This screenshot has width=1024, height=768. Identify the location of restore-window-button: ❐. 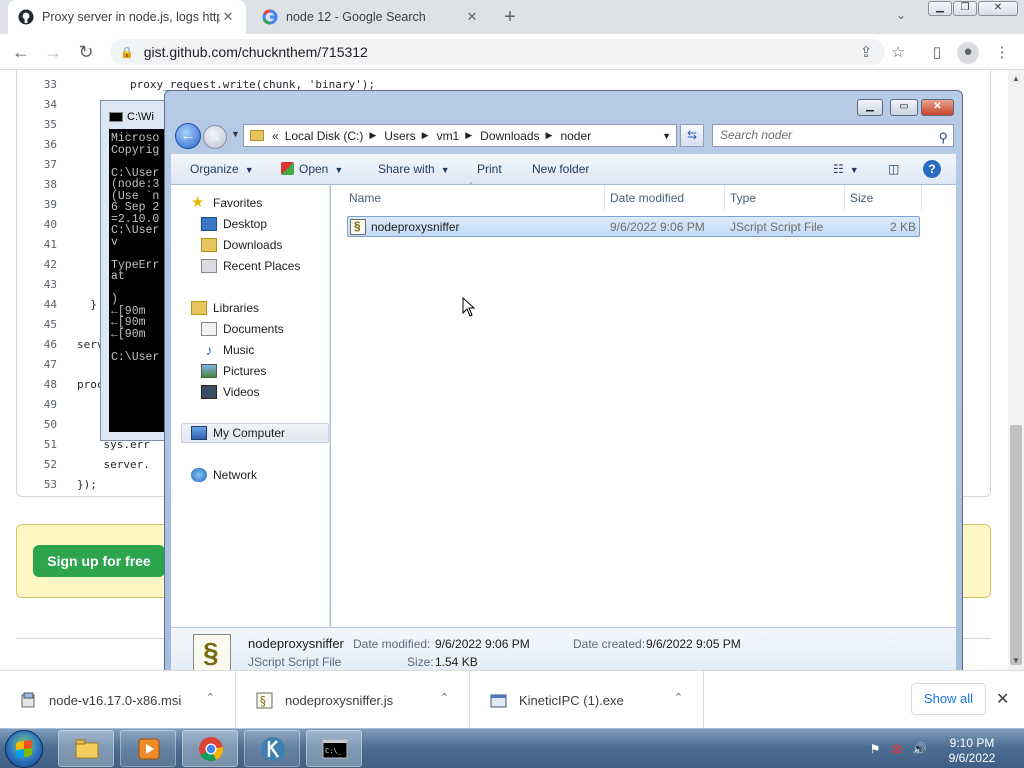
(965, 8).